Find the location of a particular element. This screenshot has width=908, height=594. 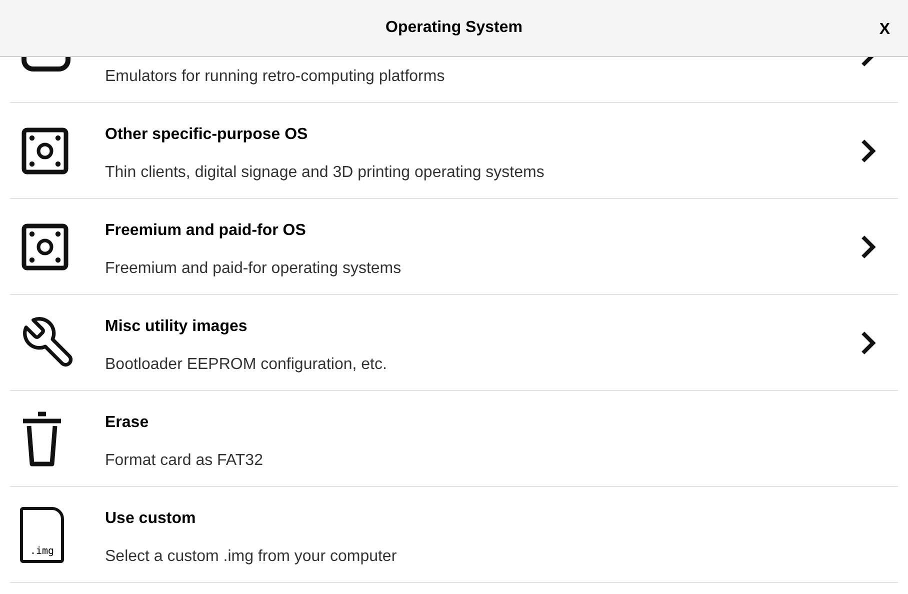

item-description: Freemium and paid-for operating systems is located at coordinates (253, 269).